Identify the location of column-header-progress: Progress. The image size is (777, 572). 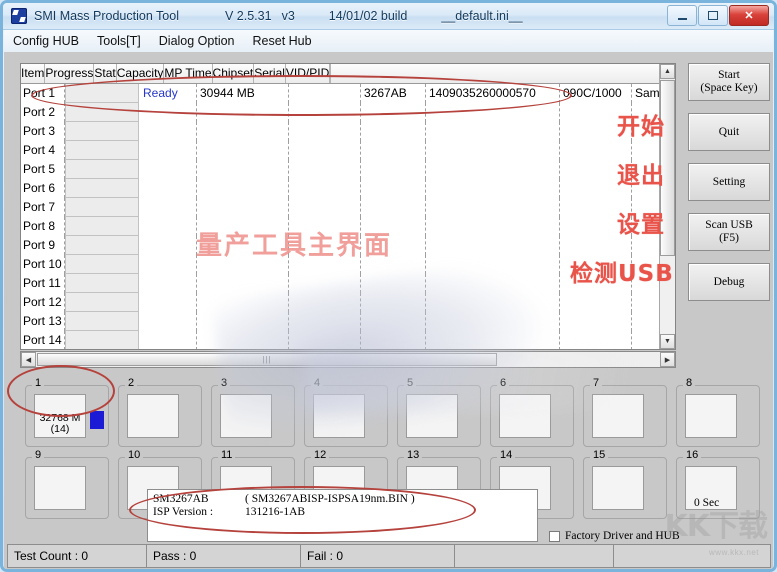
(70, 73).